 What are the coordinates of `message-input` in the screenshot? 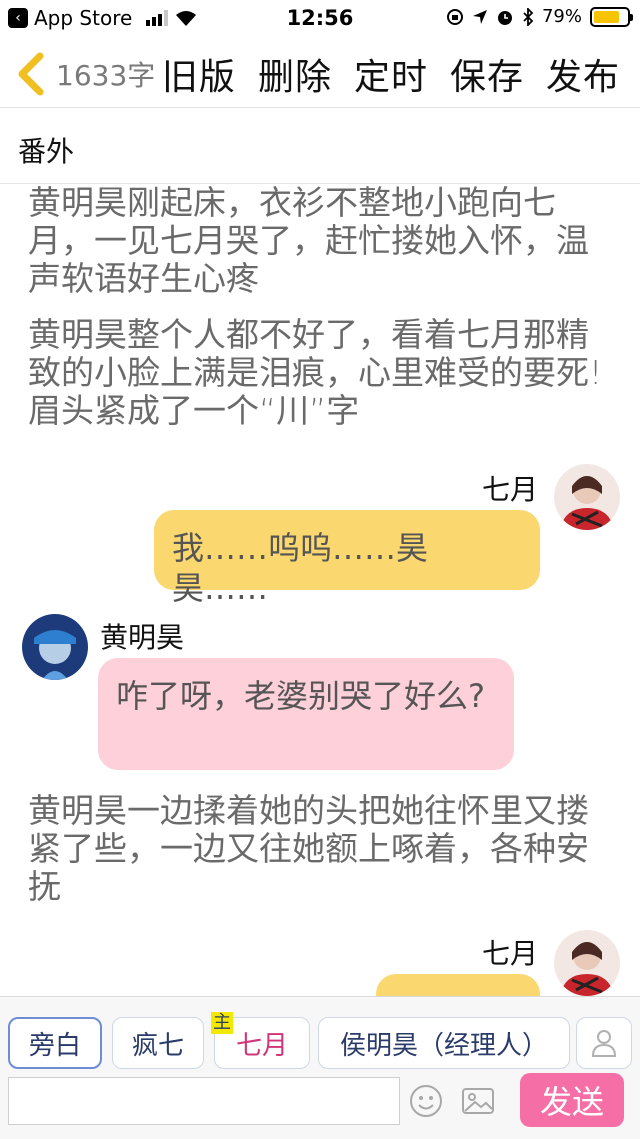 It's located at (204, 1101).